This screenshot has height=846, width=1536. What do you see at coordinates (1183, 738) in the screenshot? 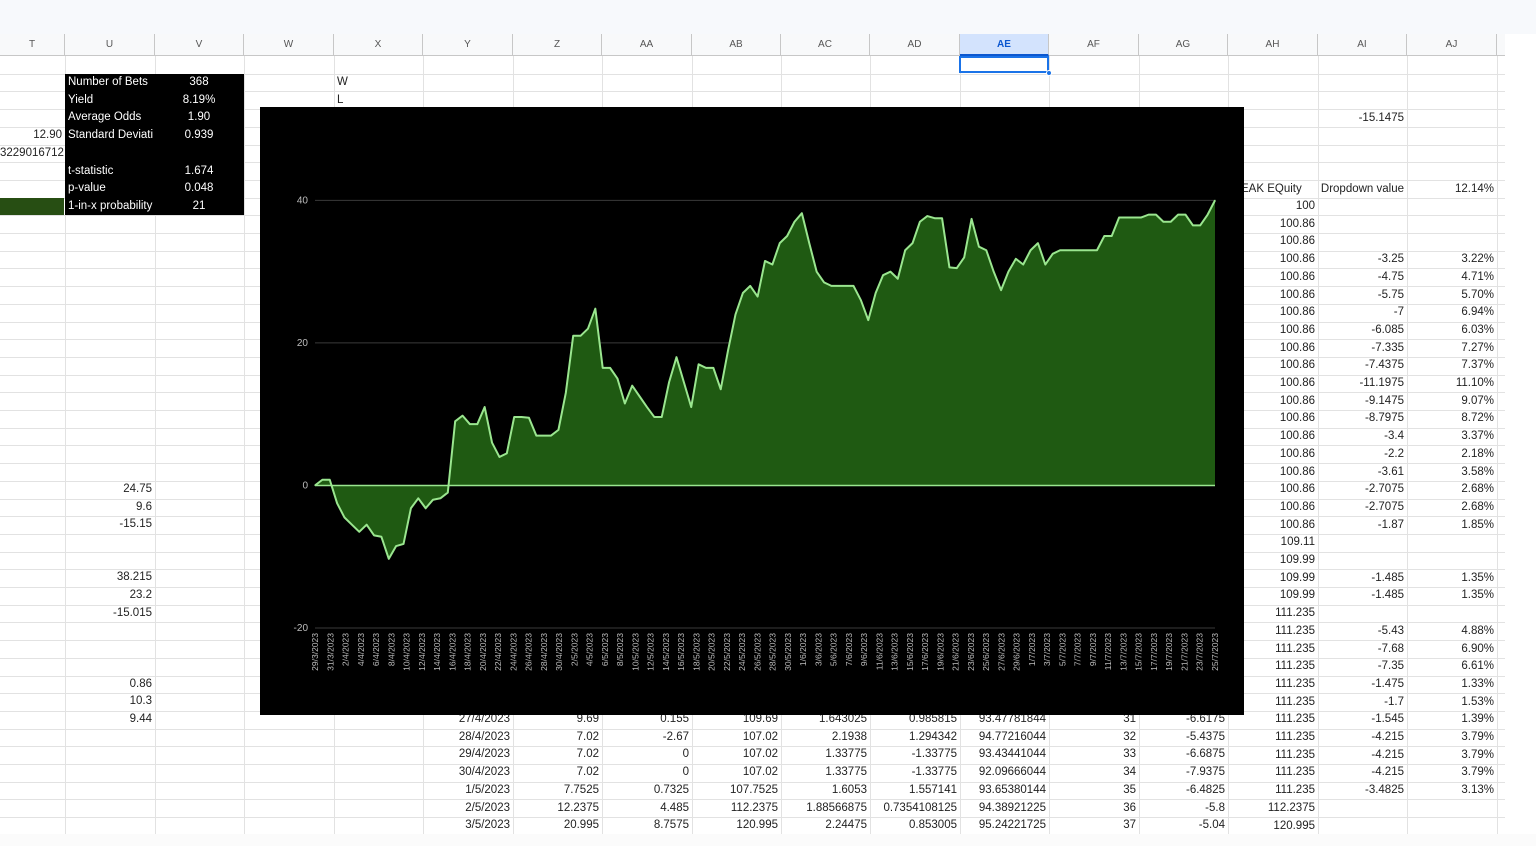
I see `cell-data: -5.4375` at bounding box center [1183, 738].